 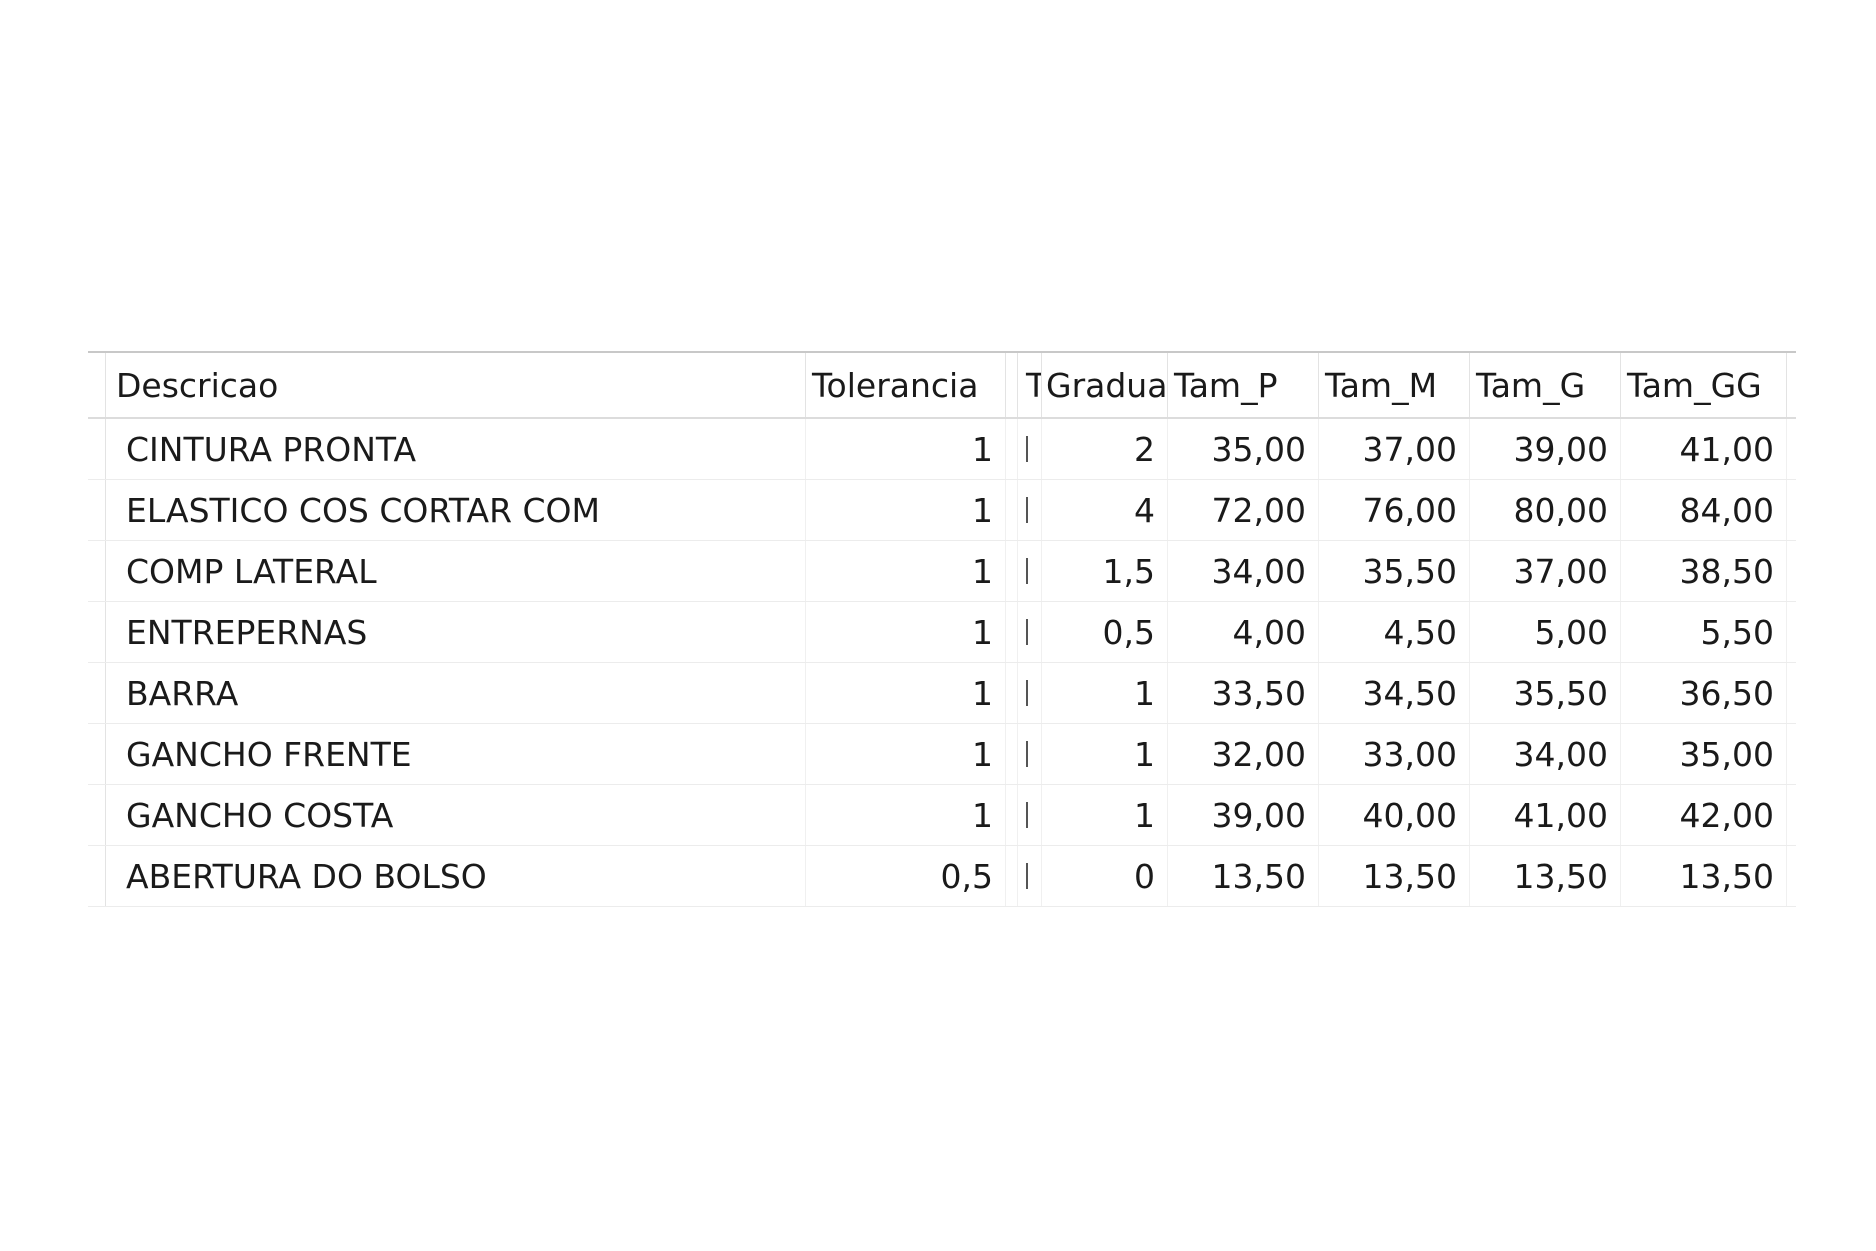 I want to click on cell-tam-p: 39,00, so click(x=1243, y=815).